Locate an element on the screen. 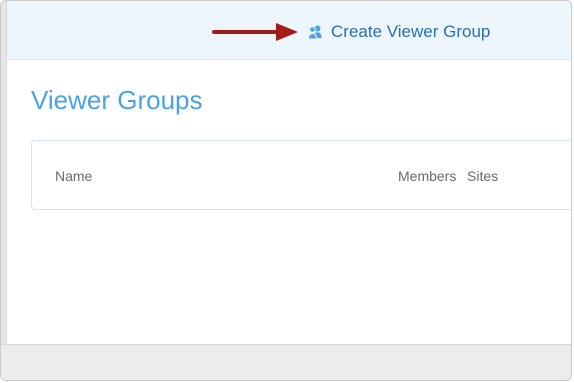  bottom-bar is located at coordinates (286, 362).